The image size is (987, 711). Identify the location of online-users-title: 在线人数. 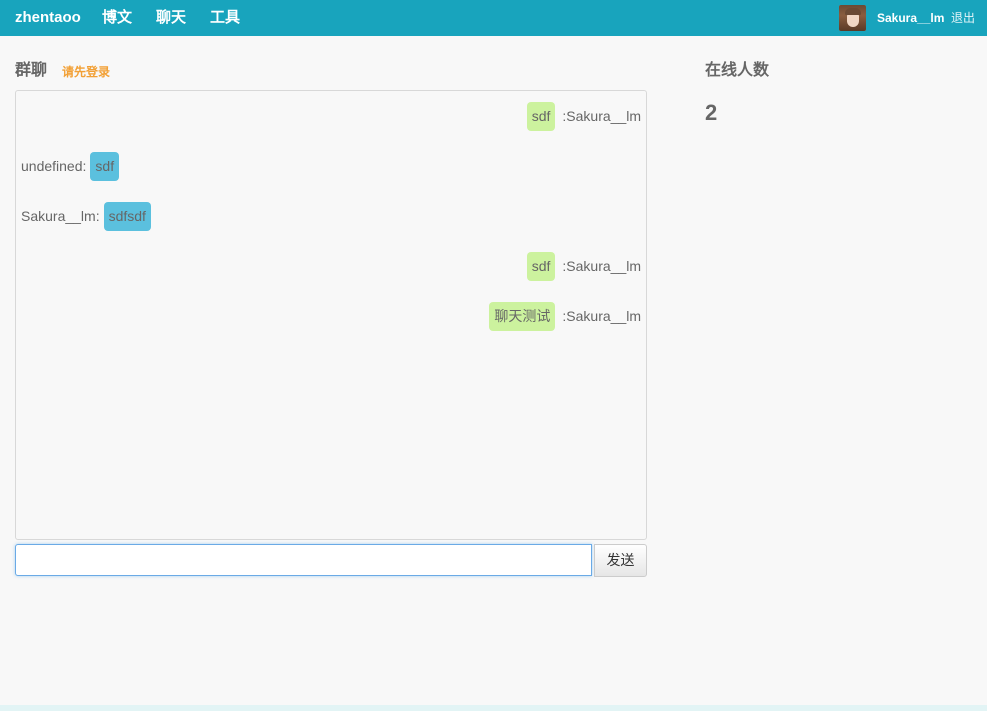
(737, 70).